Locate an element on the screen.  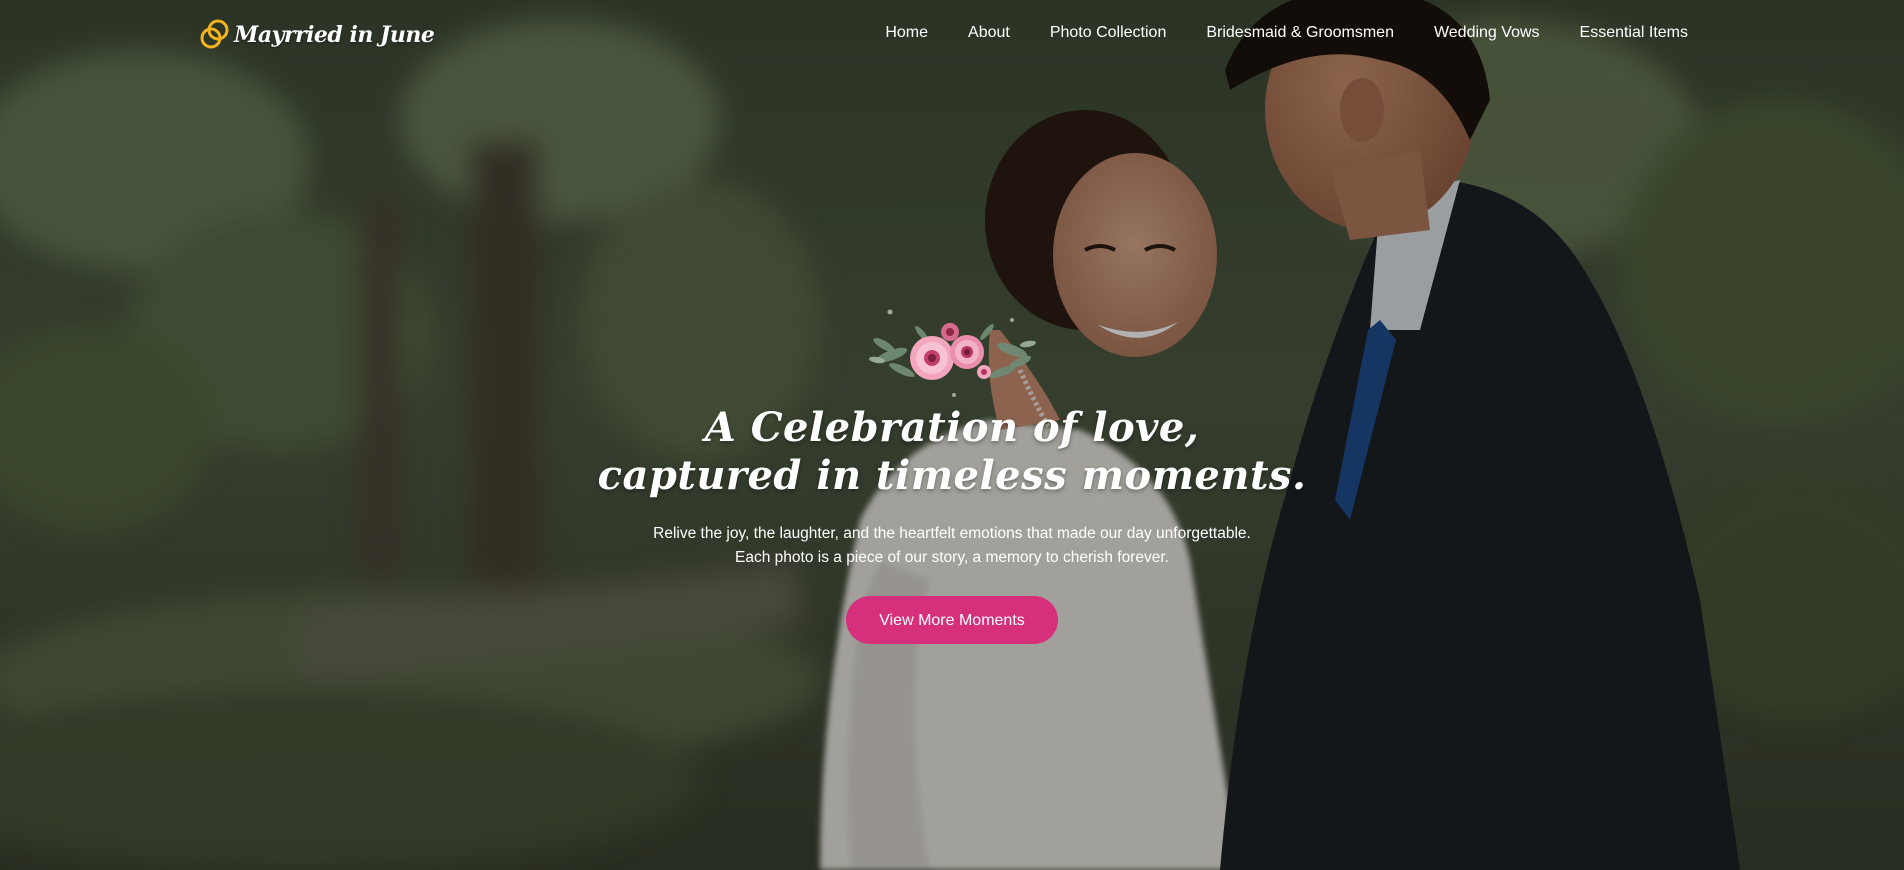
hero-headline-line2: captured in timeless moments. is located at coordinates (952, 475).